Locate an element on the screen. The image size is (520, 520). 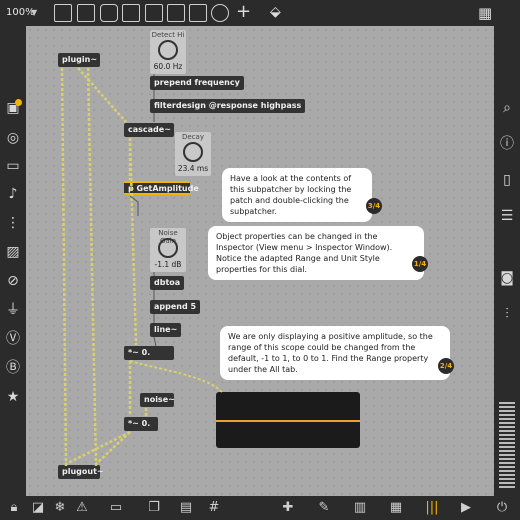
columns-icon: ▦ is located at coordinates (396, 508).